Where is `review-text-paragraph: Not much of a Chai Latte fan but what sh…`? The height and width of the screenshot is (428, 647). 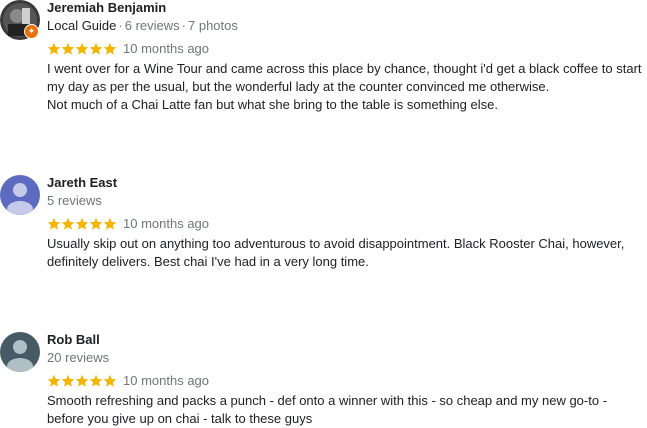 review-text-paragraph: Not much of a Chai Latte fan but what sh… is located at coordinates (272, 104).